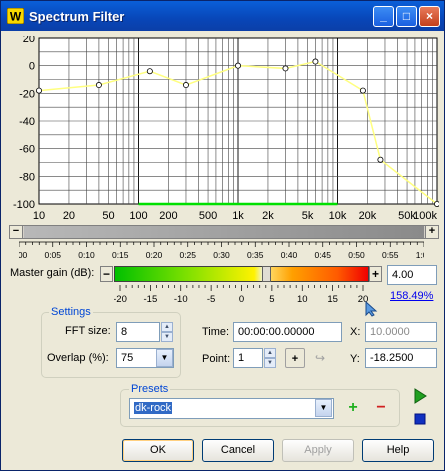 This screenshot has width=445, height=471. I want to click on time-label: 0:45, so click(322, 255).